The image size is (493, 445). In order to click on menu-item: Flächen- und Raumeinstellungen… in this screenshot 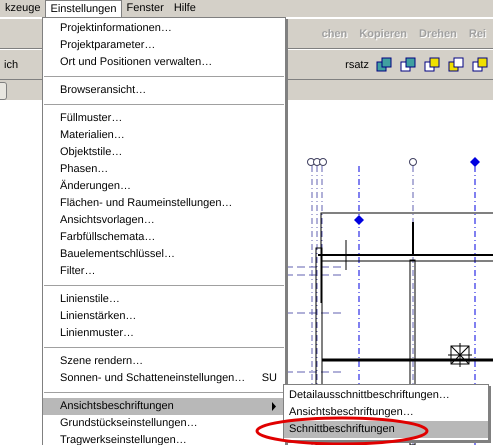, I will do `click(164, 203)`.